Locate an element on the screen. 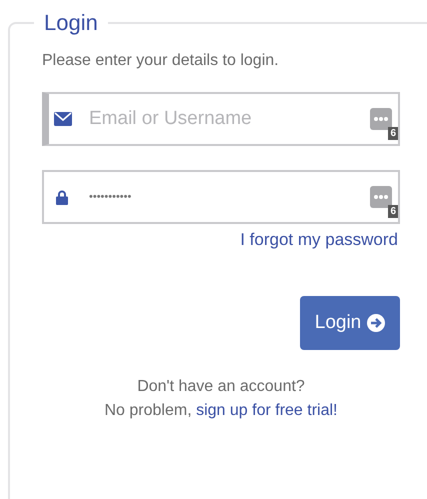 The height and width of the screenshot is (499, 427). signup-prompt: No problem, sign up for free trial! is located at coordinates (221, 411).